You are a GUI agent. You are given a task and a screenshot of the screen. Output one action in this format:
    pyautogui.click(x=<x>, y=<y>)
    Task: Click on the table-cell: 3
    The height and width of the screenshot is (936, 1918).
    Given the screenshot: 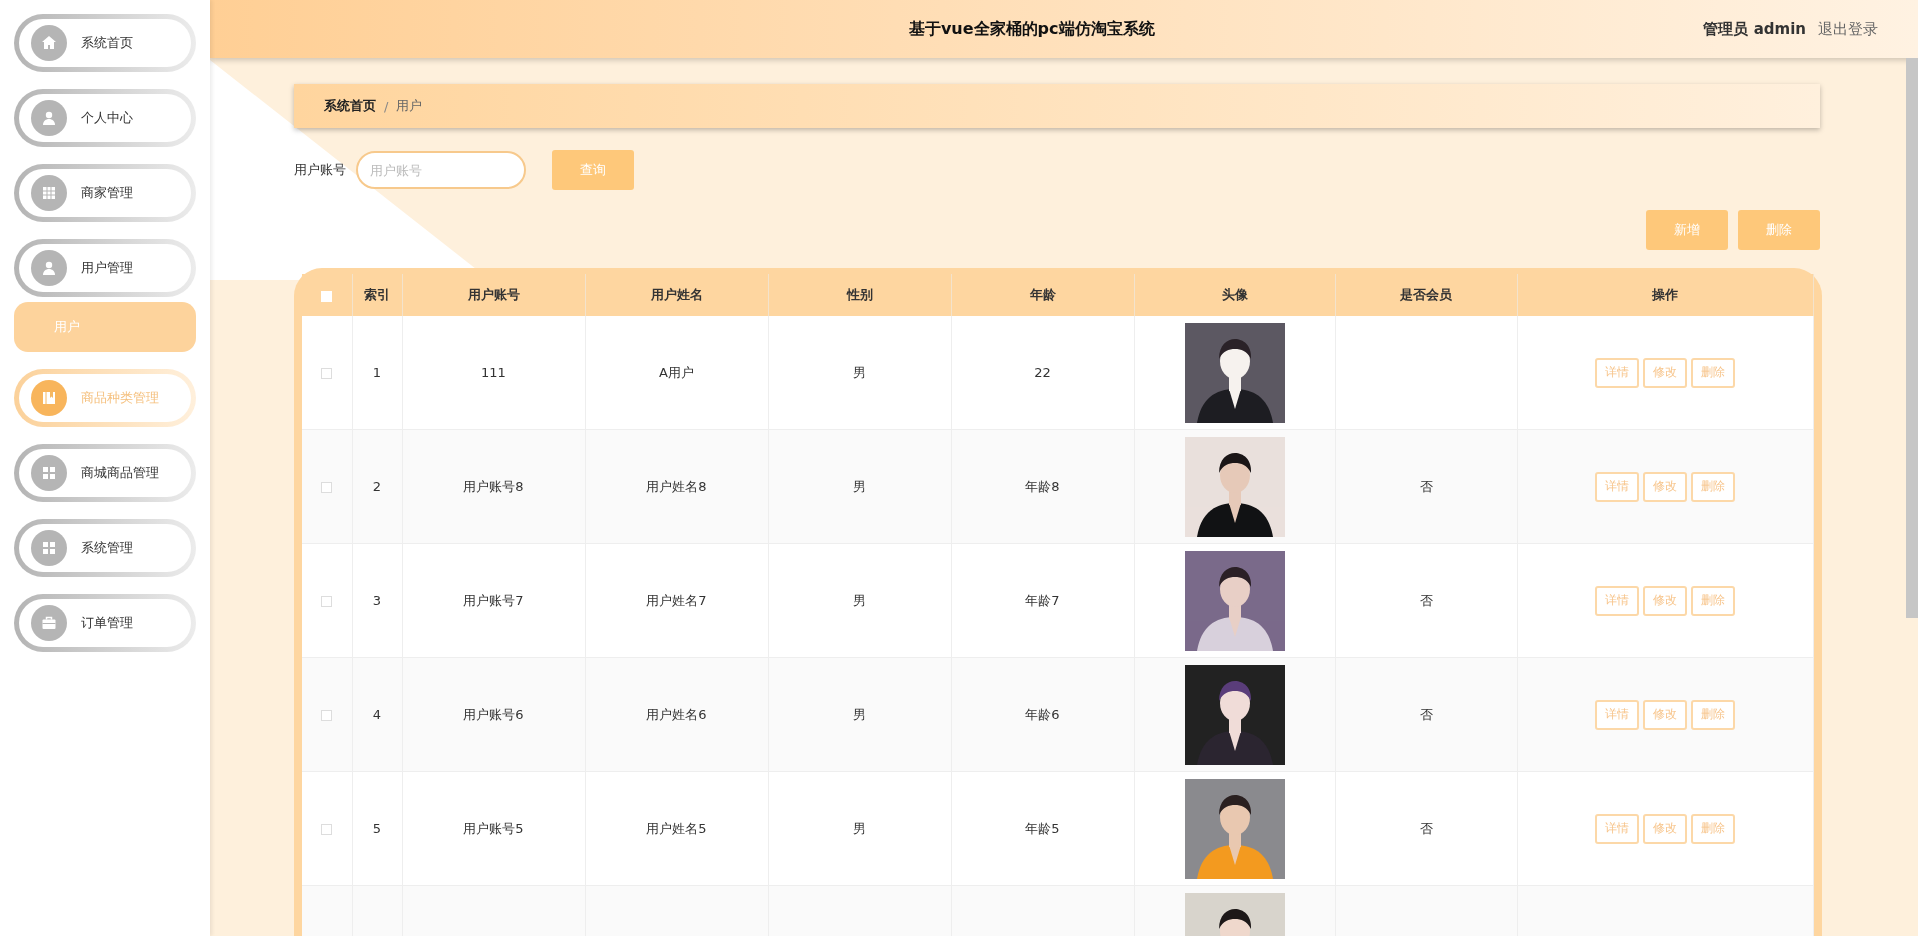 What is the action you would take?
    pyautogui.click(x=377, y=600)
    